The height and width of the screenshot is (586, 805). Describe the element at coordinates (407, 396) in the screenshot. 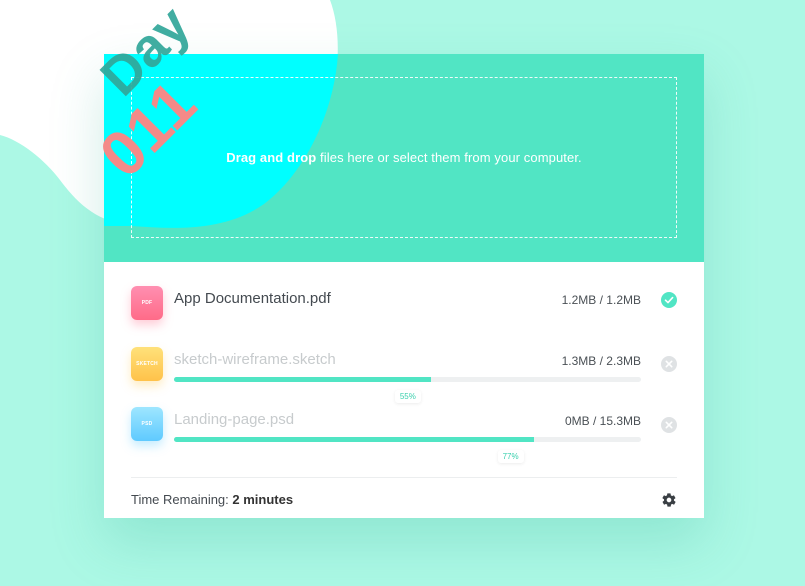

I see `progress-percent-label: 55%` at that location.